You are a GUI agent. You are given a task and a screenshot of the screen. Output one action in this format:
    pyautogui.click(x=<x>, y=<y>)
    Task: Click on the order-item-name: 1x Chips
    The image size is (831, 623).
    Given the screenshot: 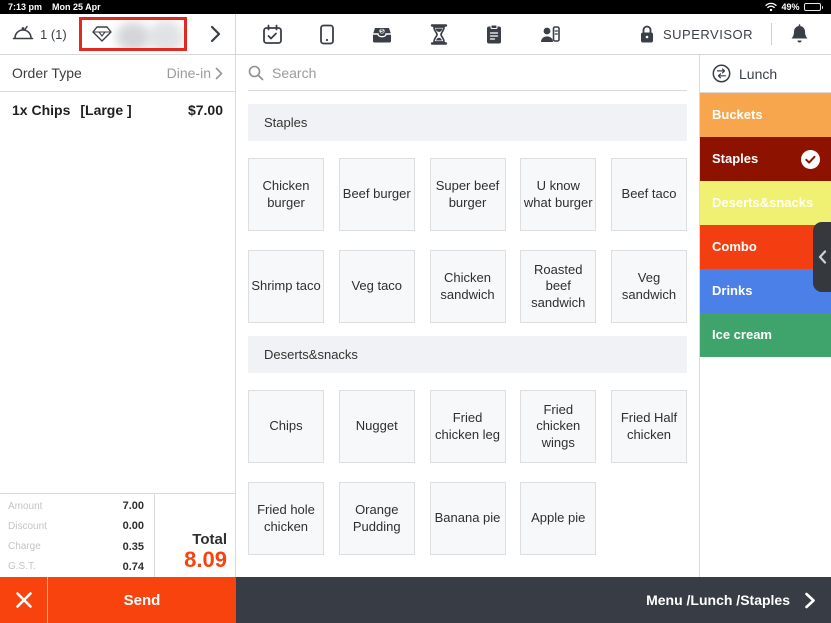 What is the action you would take?
    pyautogui.click(x=41, y=110)
    